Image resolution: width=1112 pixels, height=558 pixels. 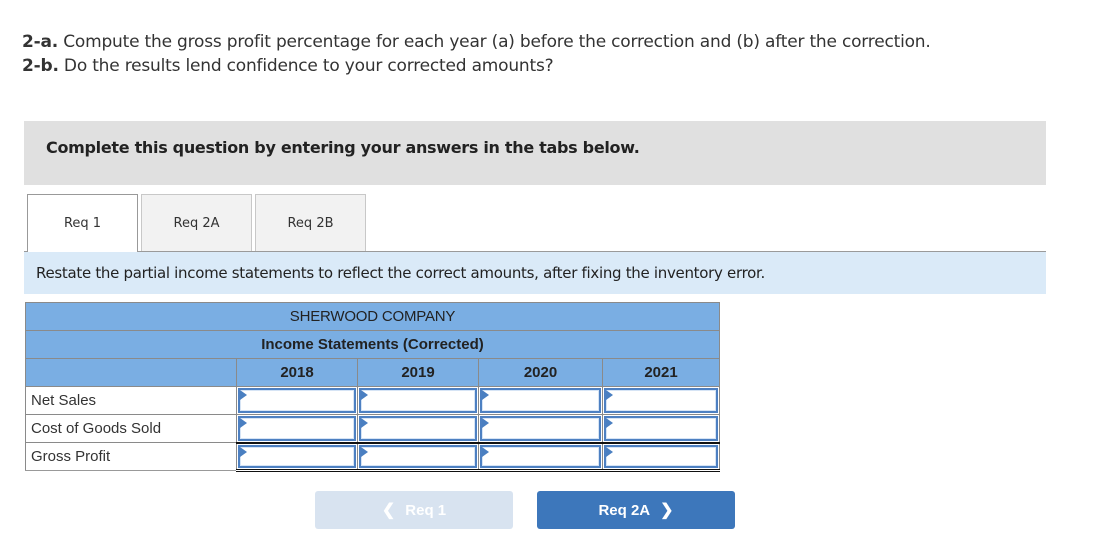 I want to click on next-req-2a-button: Req 2A ❯, so click(x=636, y=510).